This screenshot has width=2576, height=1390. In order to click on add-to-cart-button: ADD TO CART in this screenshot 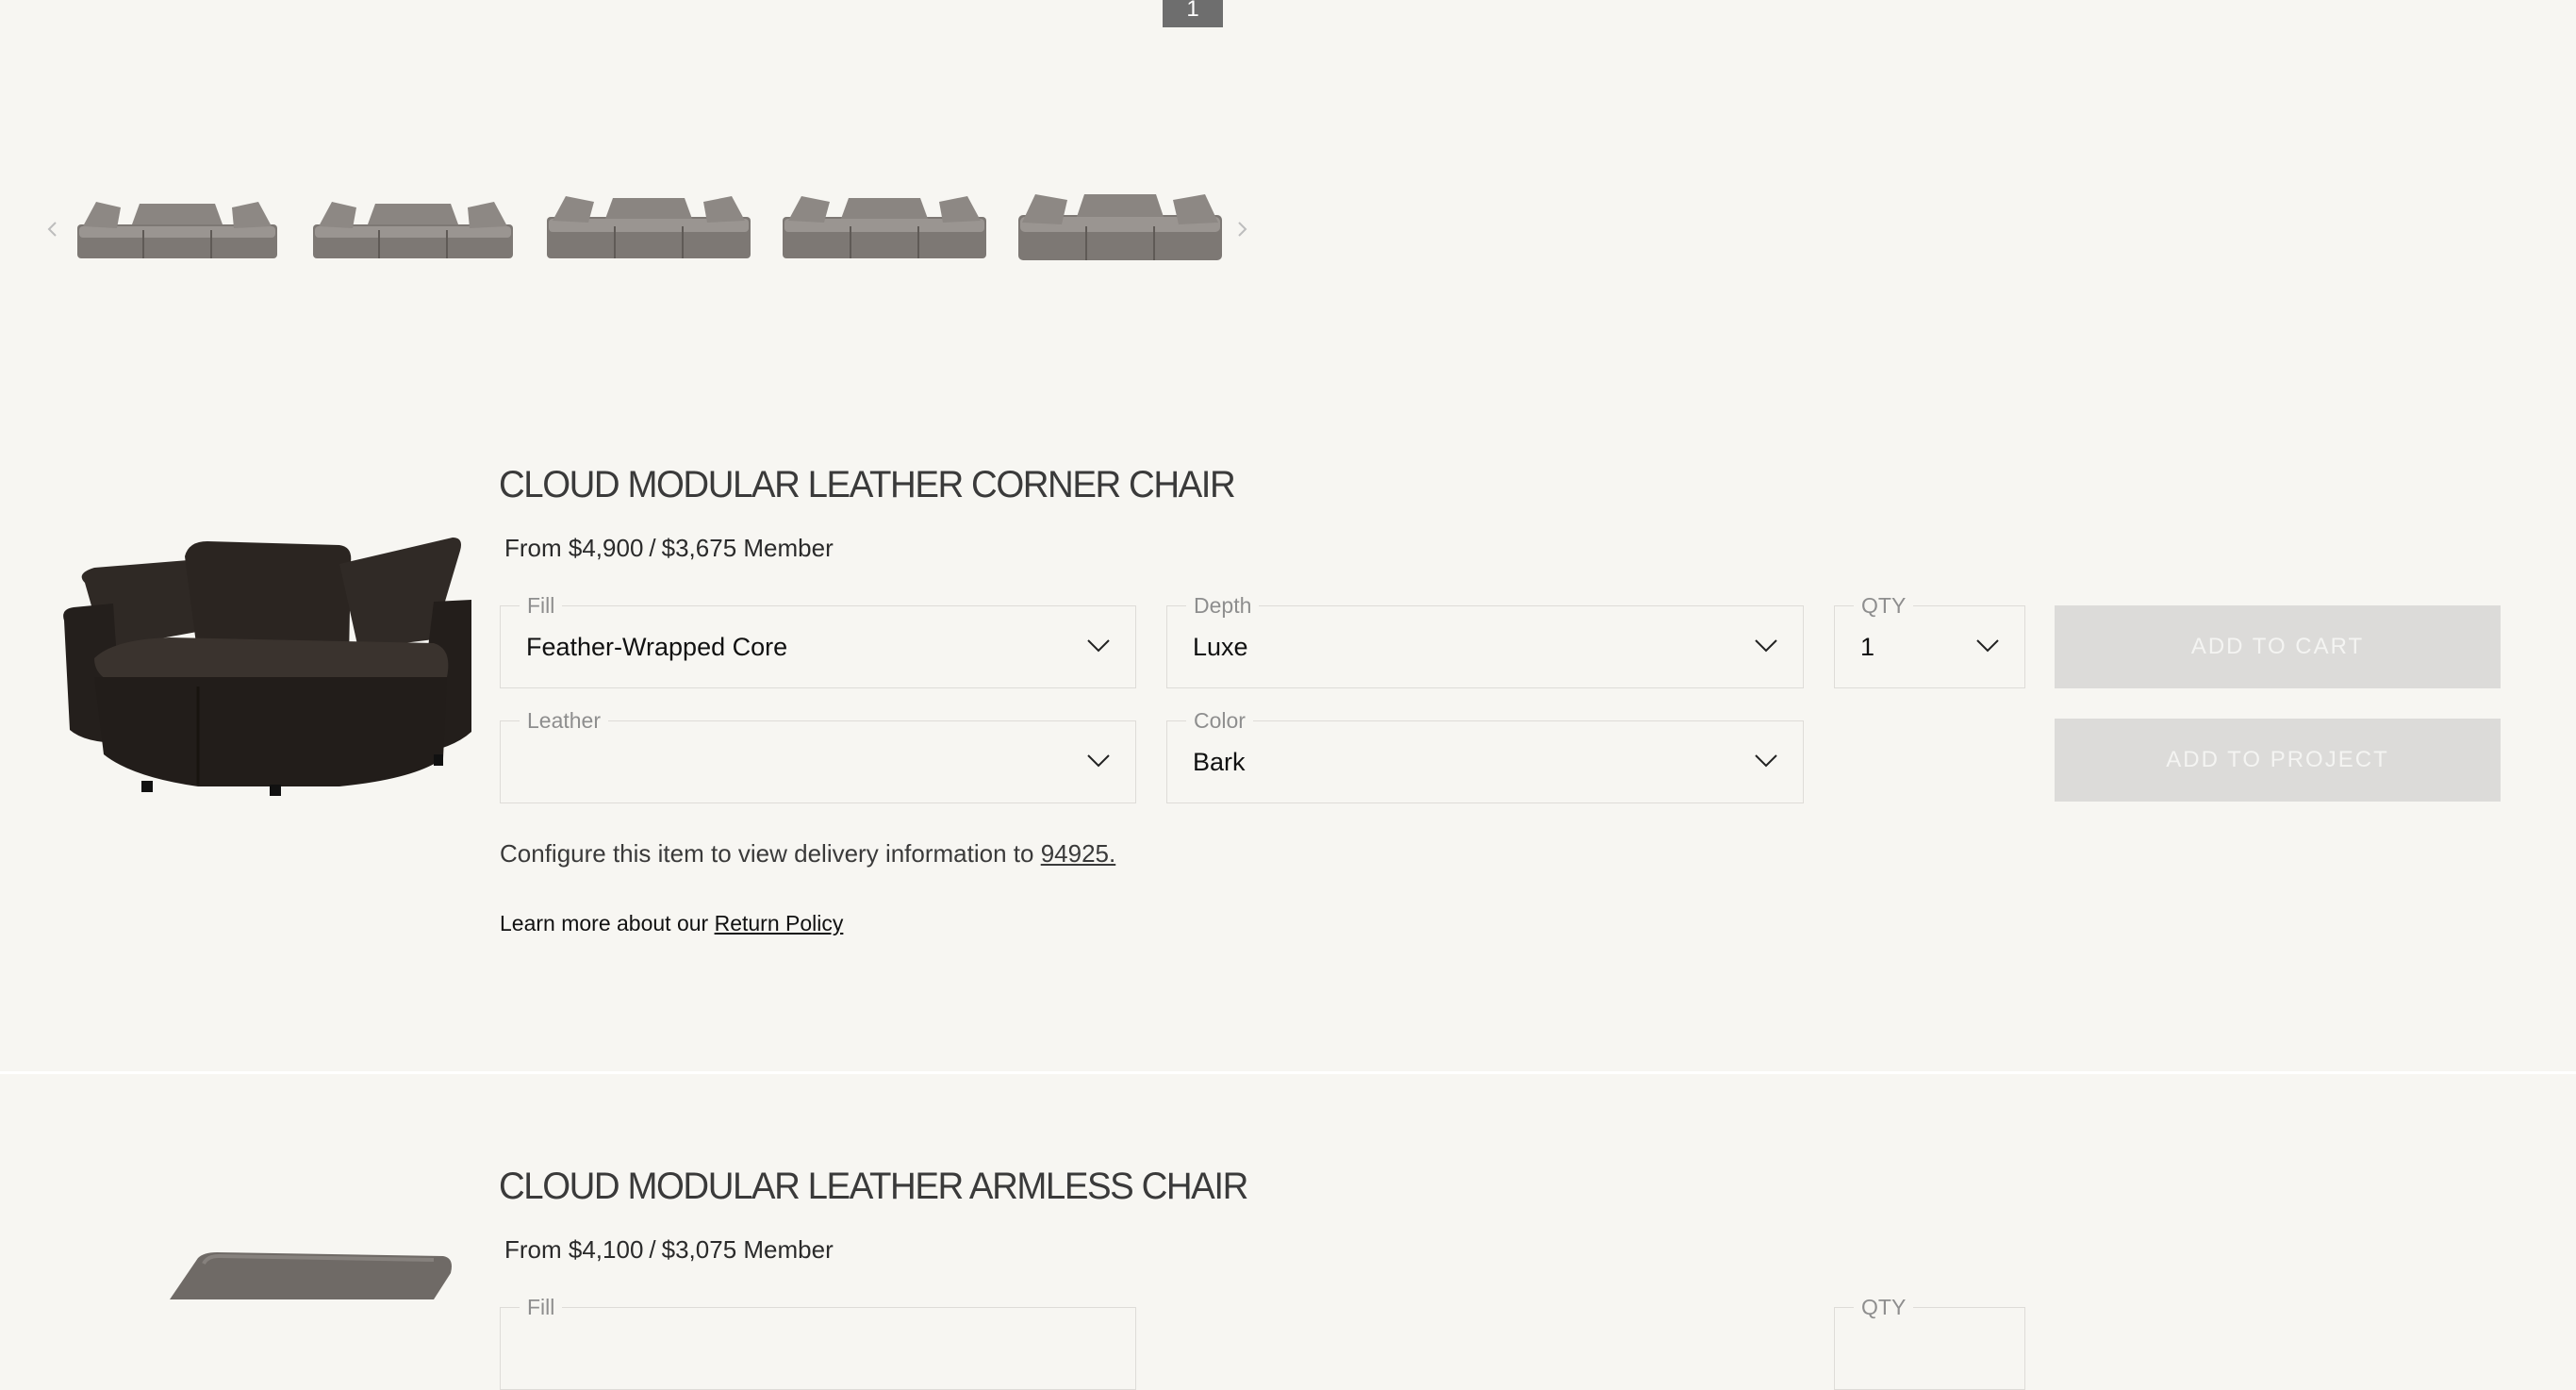, I will do `click(2278, 646)`.